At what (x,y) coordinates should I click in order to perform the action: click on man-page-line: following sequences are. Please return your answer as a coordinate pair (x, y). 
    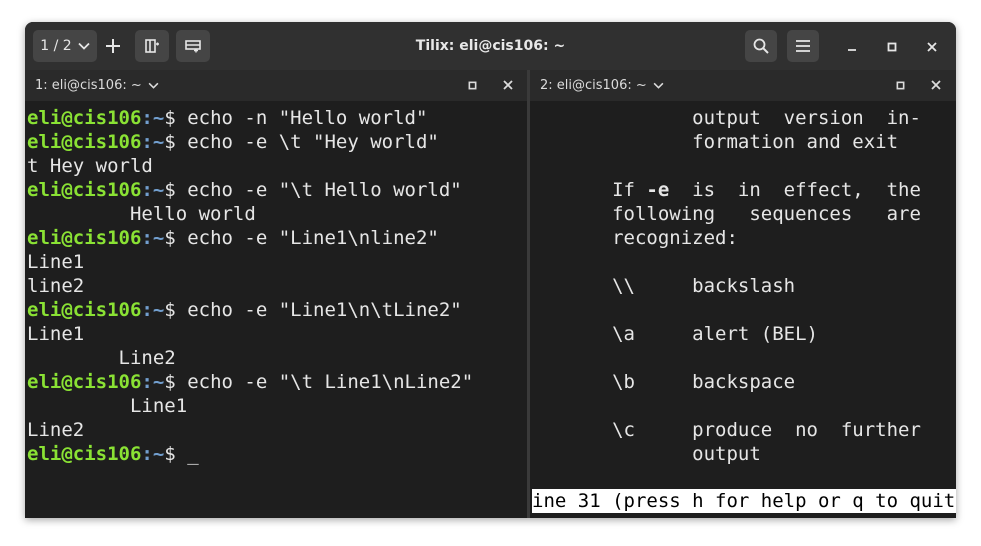
    Looking at the image, I should click on (726, 214).